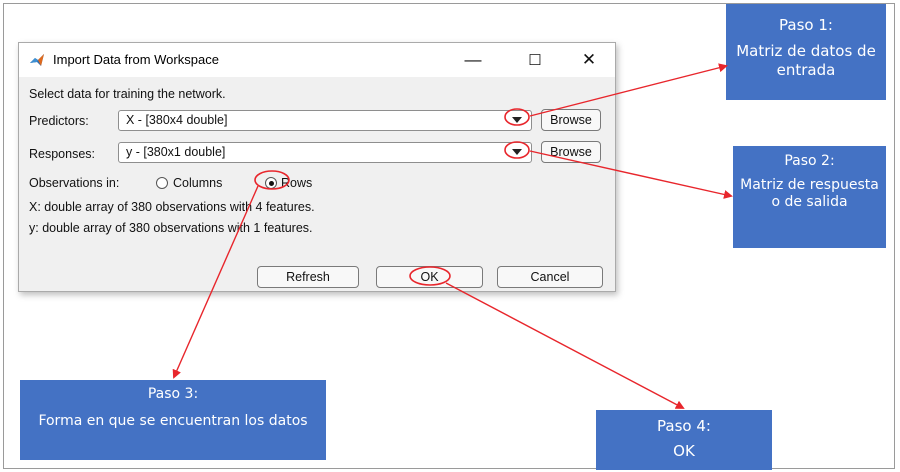 The image size is (900, 472). Describe the element at coordinates (429, 277) in the screenshot. I see `ok-button: OK` at that location.